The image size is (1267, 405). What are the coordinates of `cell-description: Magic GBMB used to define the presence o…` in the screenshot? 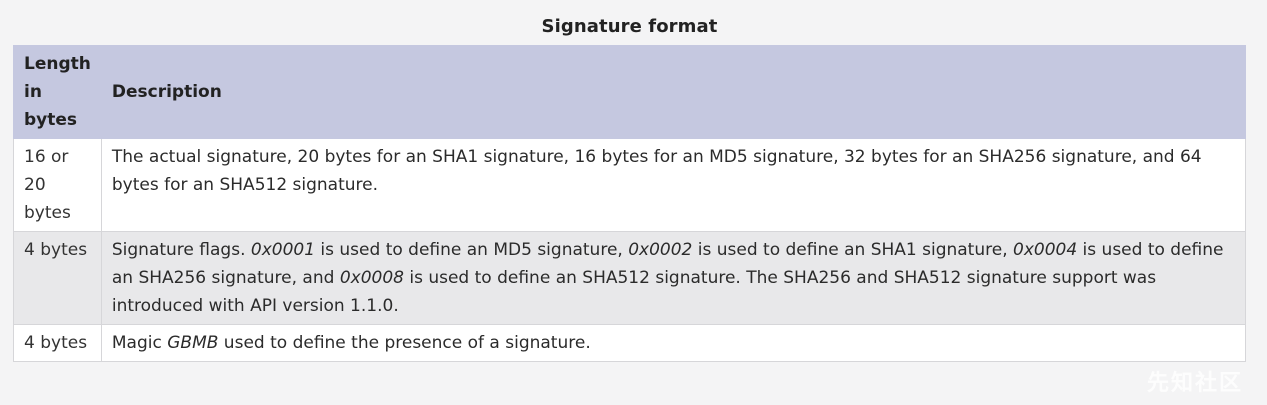 It's located at (673, 343).